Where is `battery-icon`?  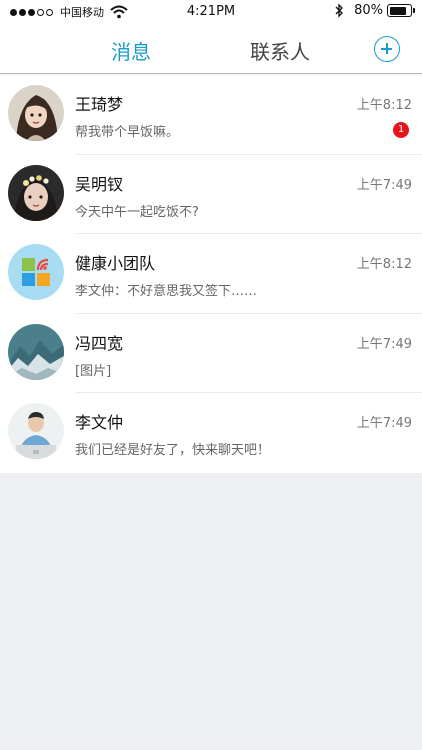 battery-icon is located at coordinates (401, 10).